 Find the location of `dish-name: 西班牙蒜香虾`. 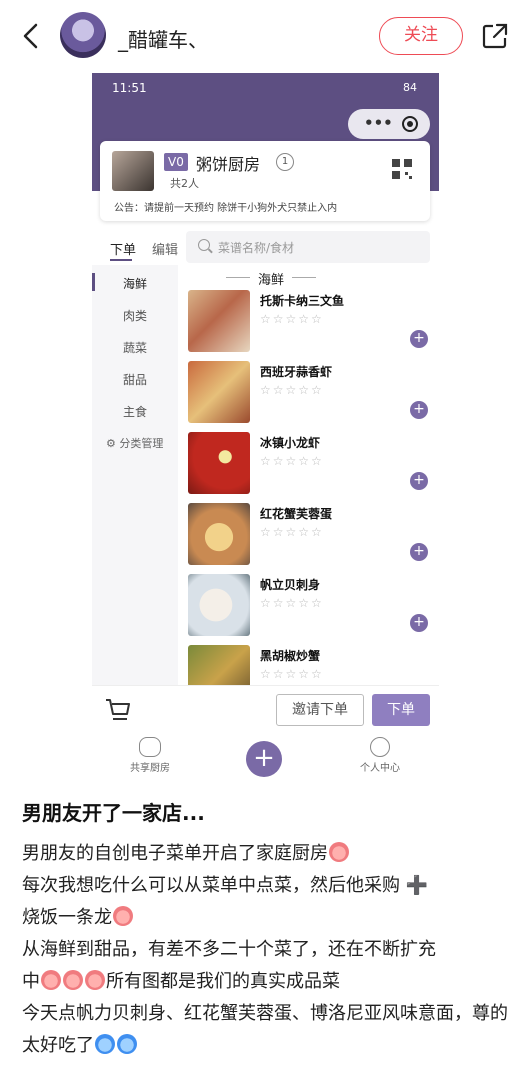

dish-name: 西班牙蒜香虾 is located at coordinates (296, 372).